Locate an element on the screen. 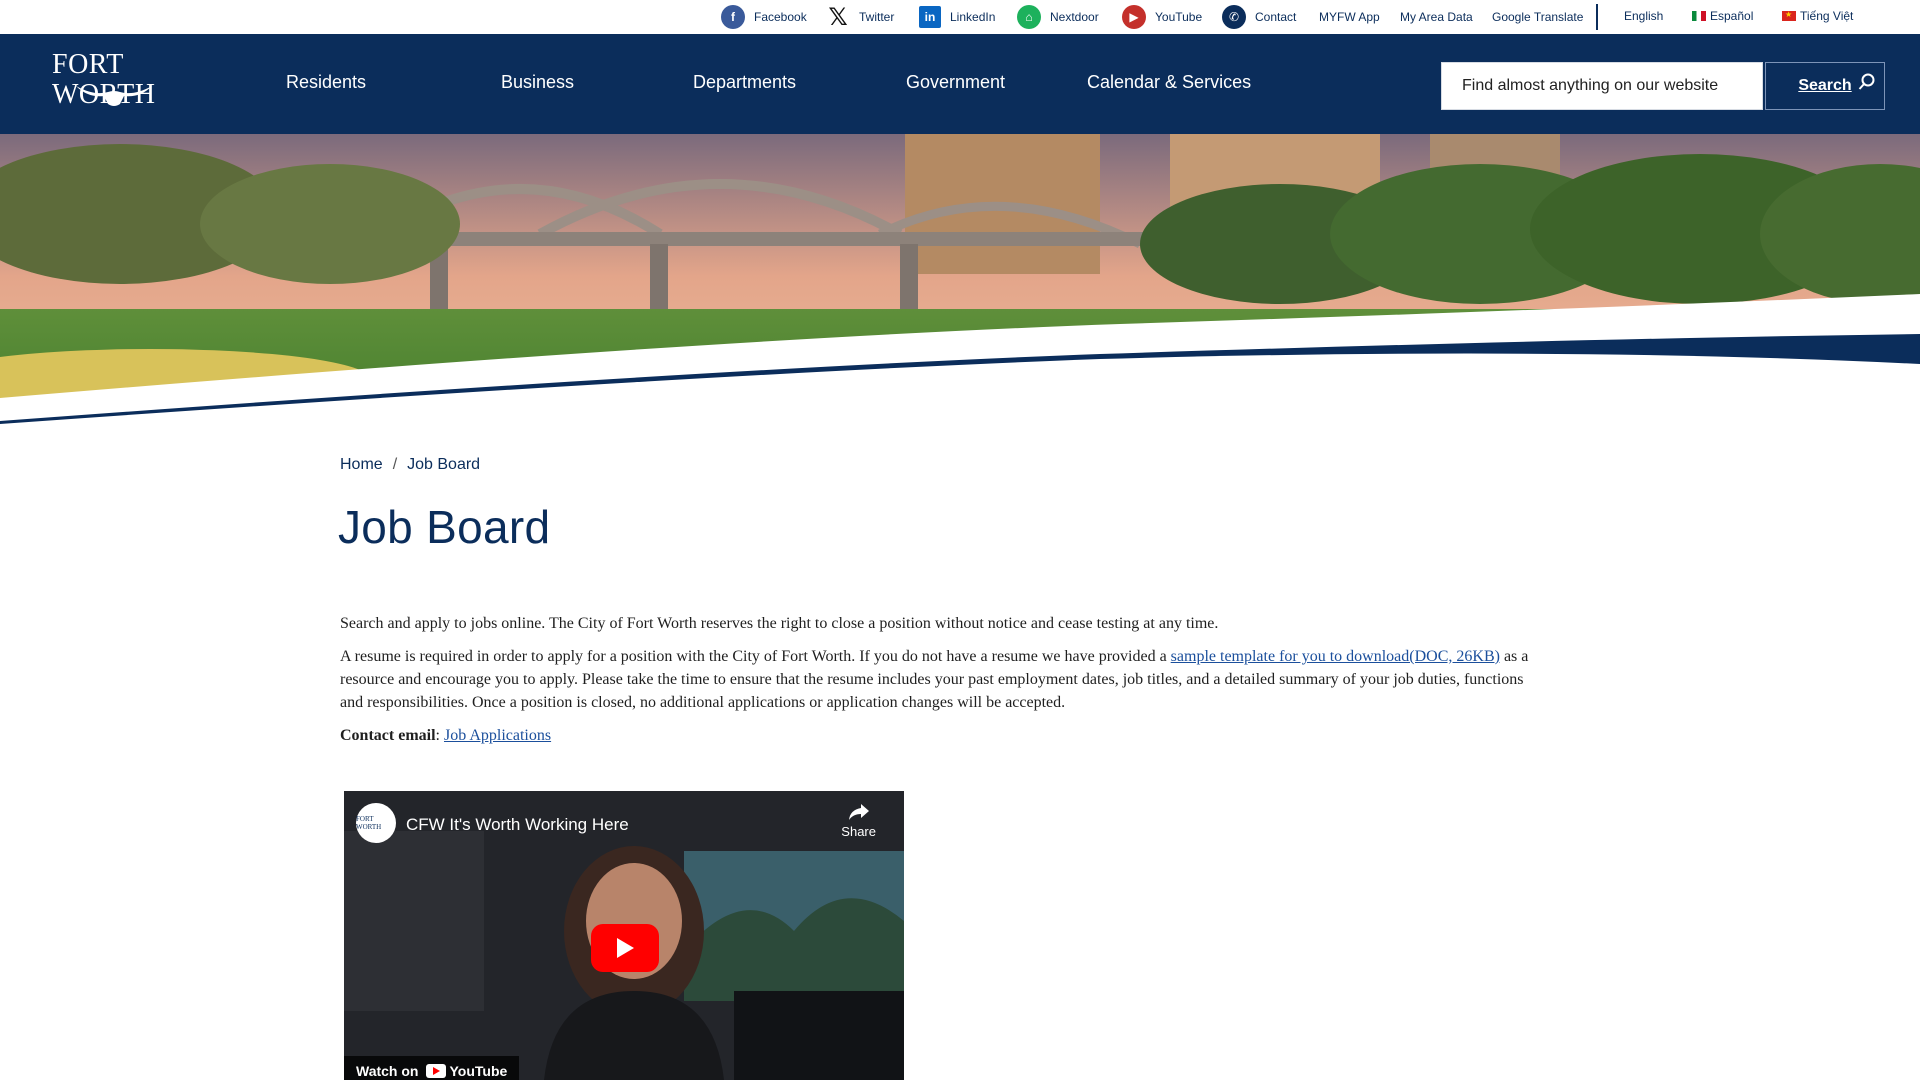  nav-government: Government is located at coordinates (955, 82).